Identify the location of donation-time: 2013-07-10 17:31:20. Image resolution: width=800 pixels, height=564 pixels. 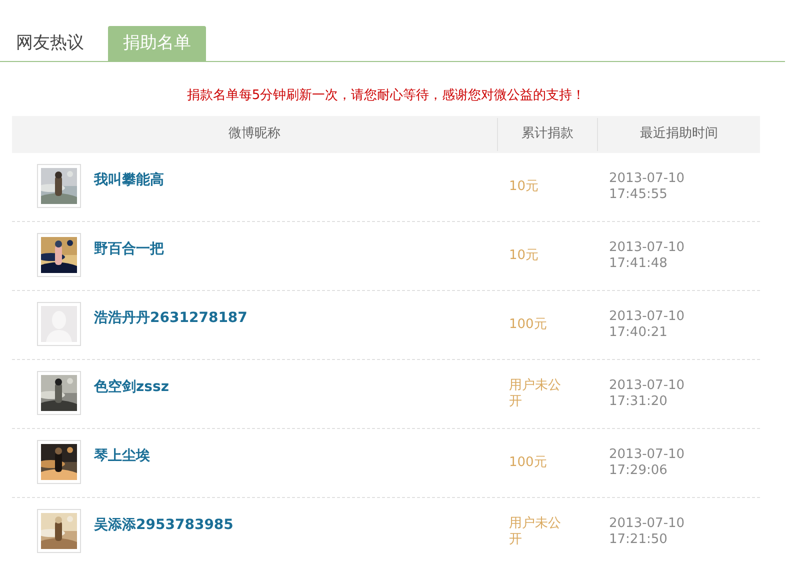
(647, 394).